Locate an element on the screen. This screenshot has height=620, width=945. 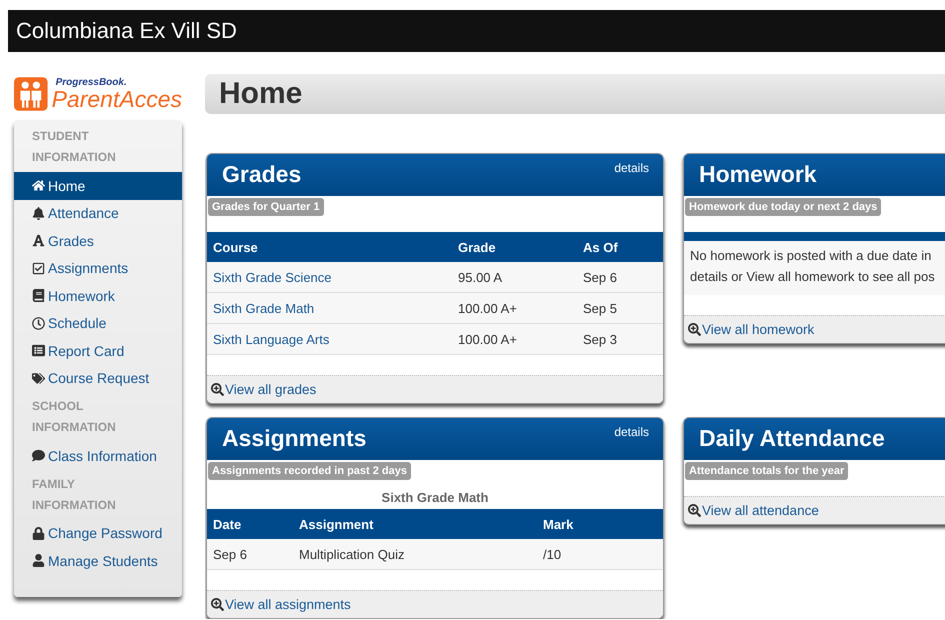
view-all-link: View all homework is located at coordinates (751, 329).